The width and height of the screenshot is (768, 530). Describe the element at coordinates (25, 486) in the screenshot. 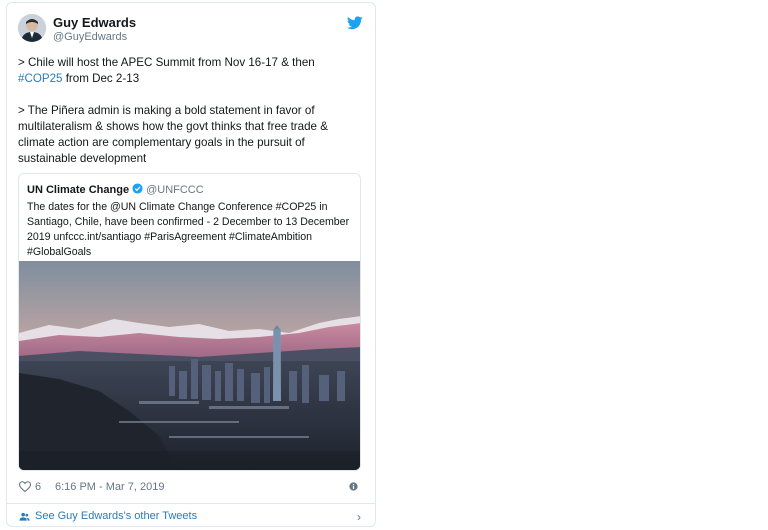

I see `heart-icon` at that location.